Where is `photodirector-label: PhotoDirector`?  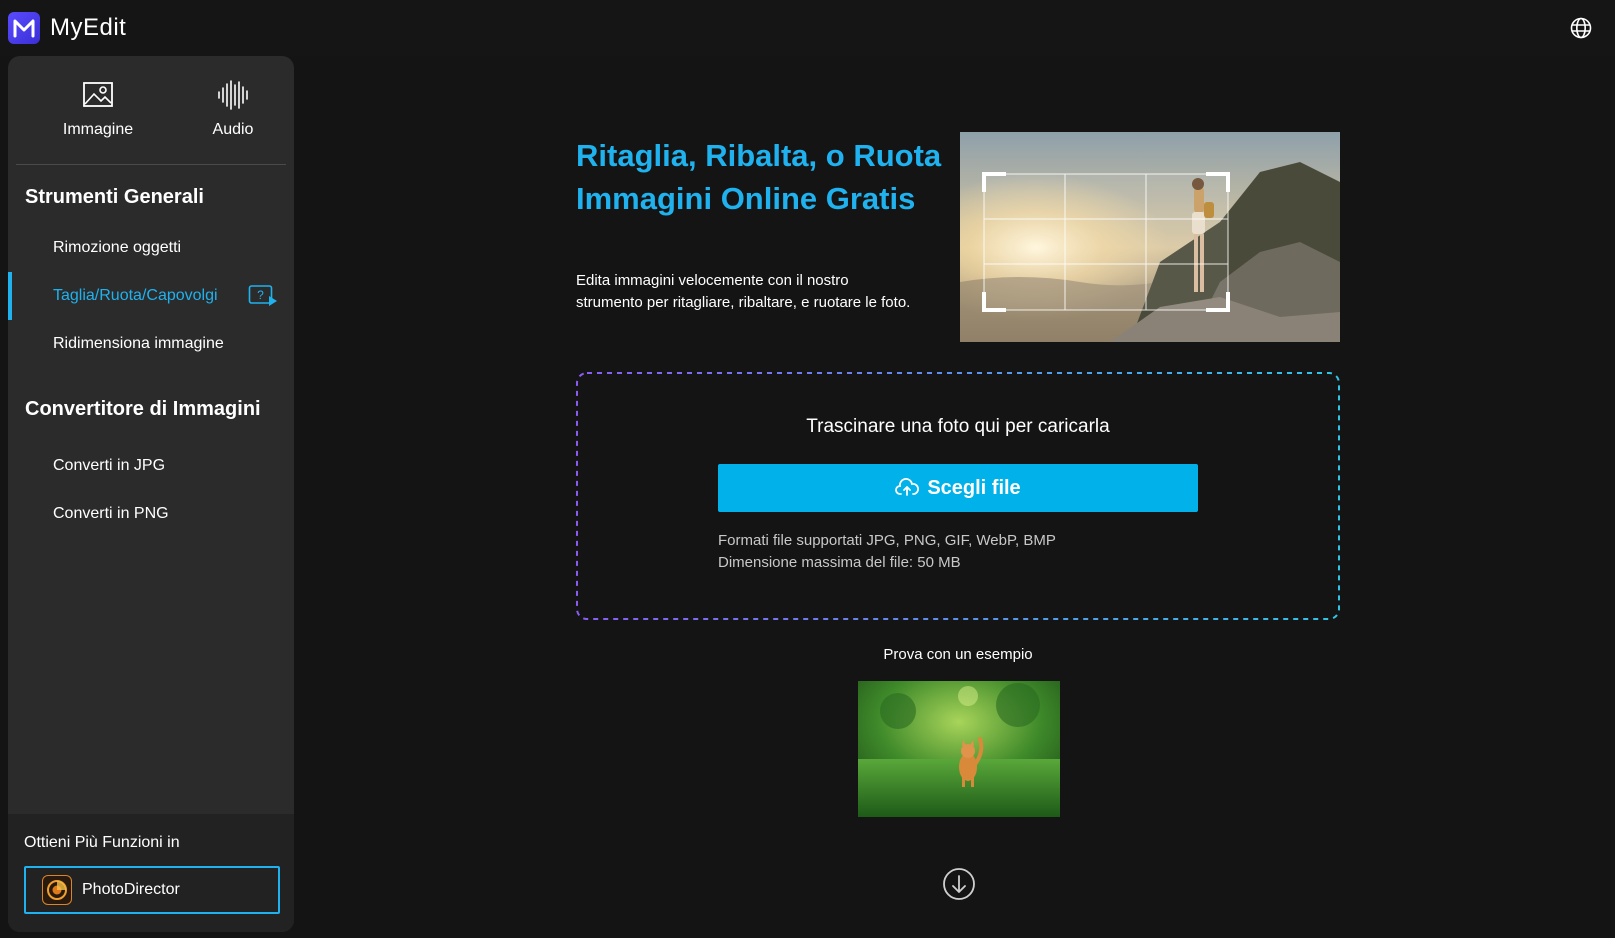 photodirector-label: PhotoDirector is located at coordinates (131, 889).